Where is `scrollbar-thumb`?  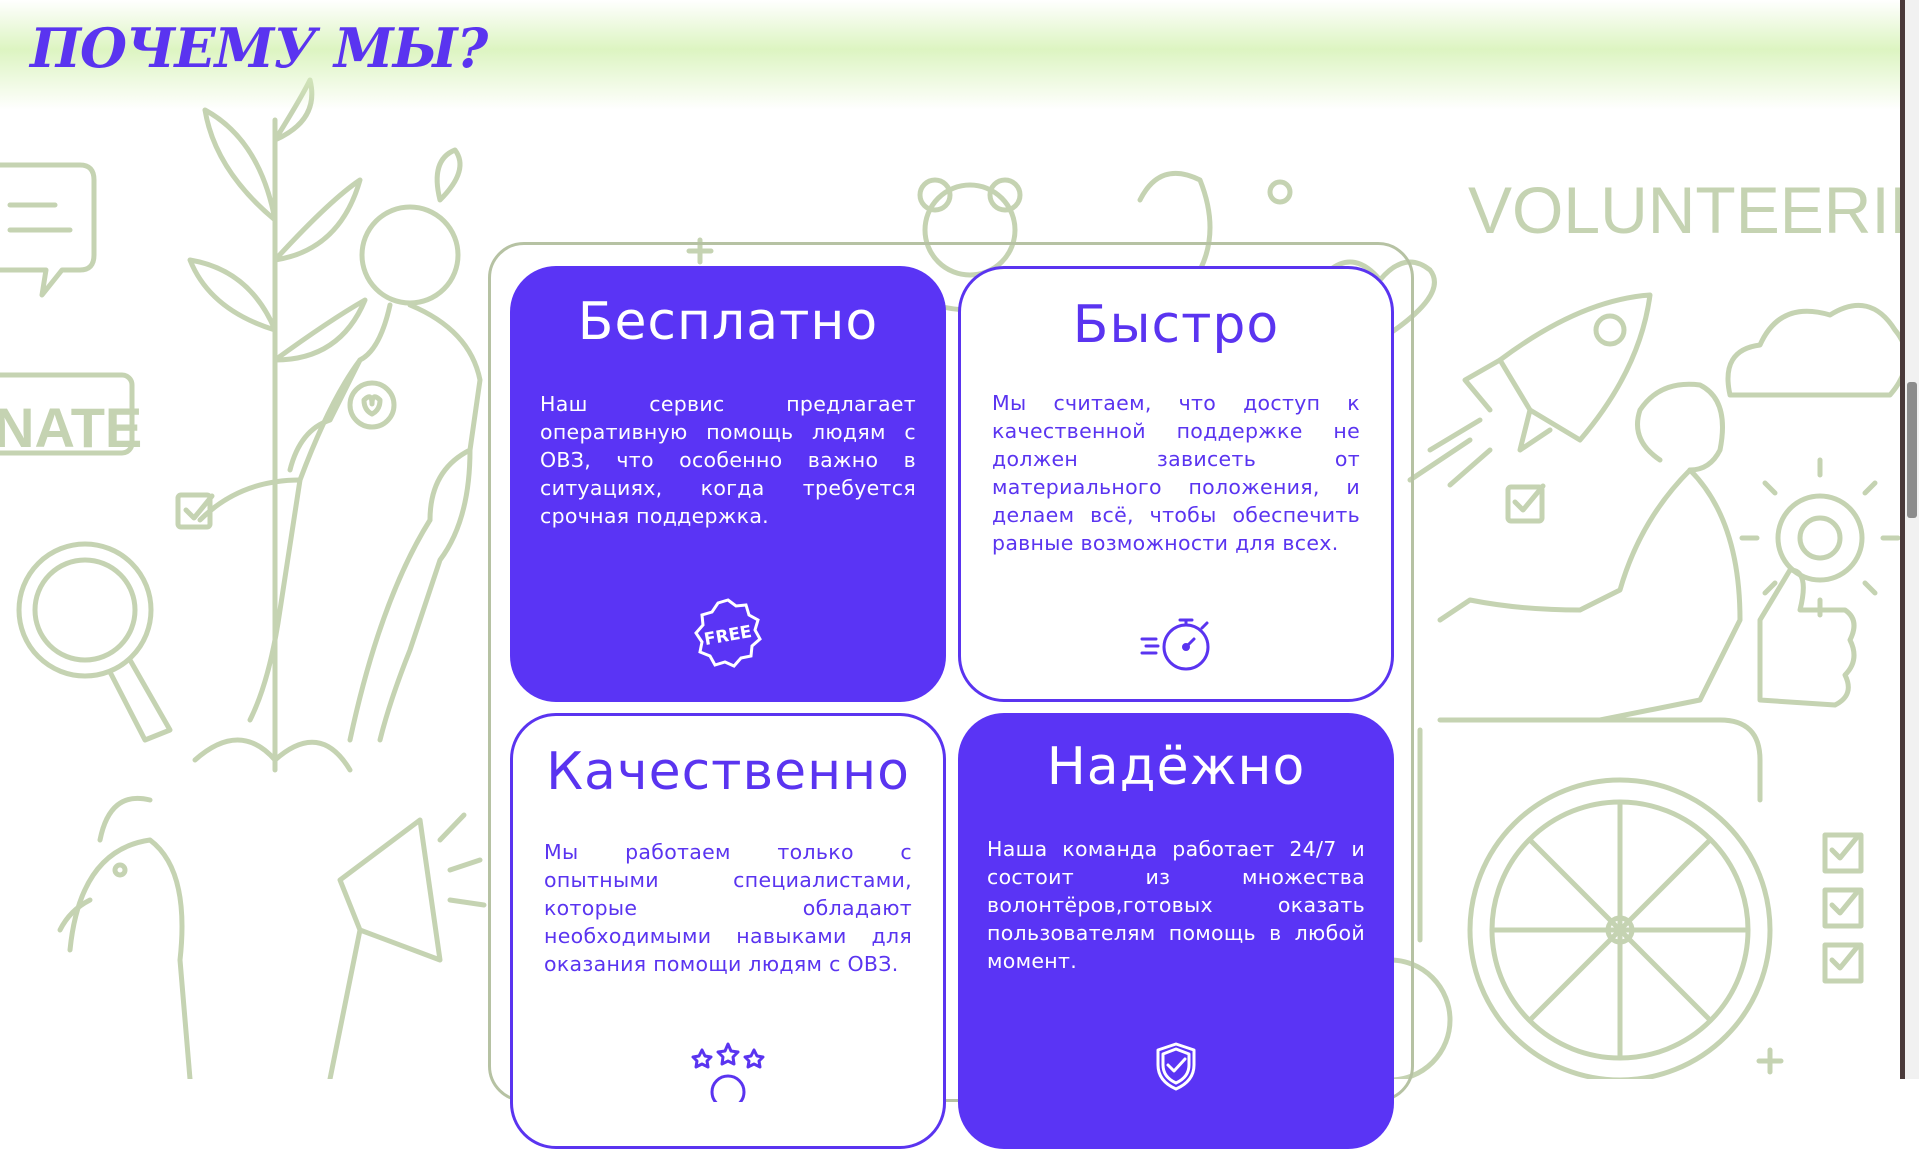
scrollbar-thumb is located at coordinates (1912, 450).